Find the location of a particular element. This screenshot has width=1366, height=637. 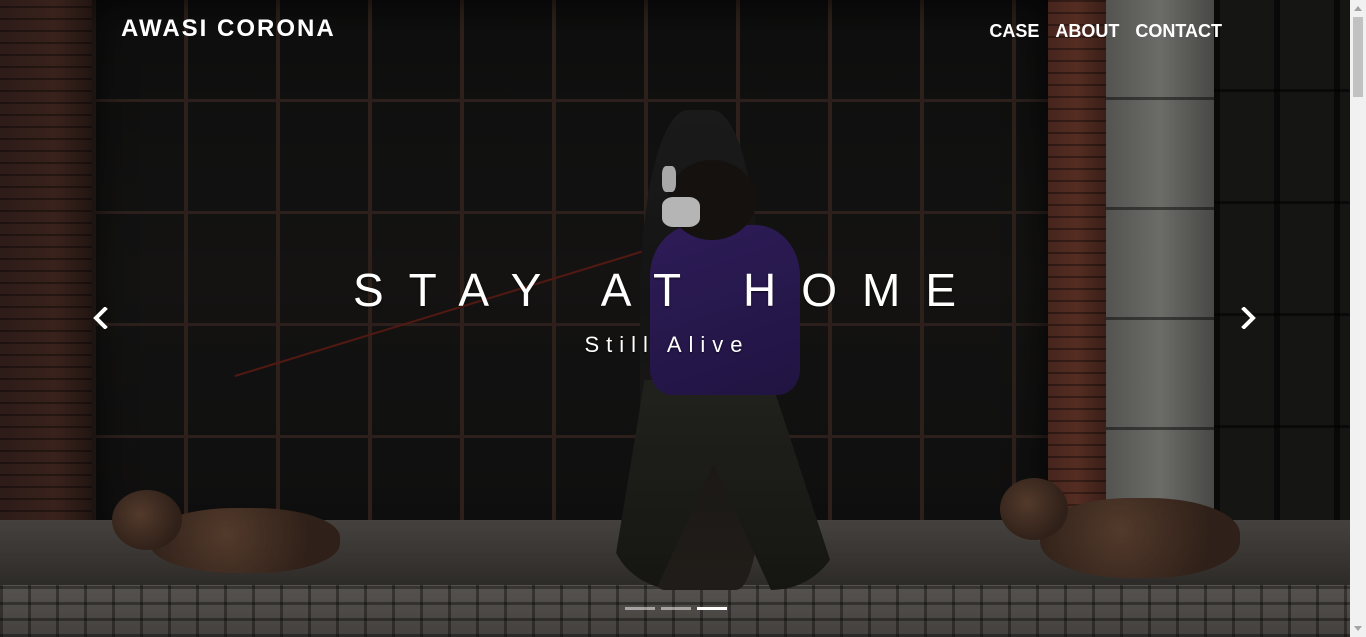

hero-subtitle: Still Alive is located at coordinates (667, 344).